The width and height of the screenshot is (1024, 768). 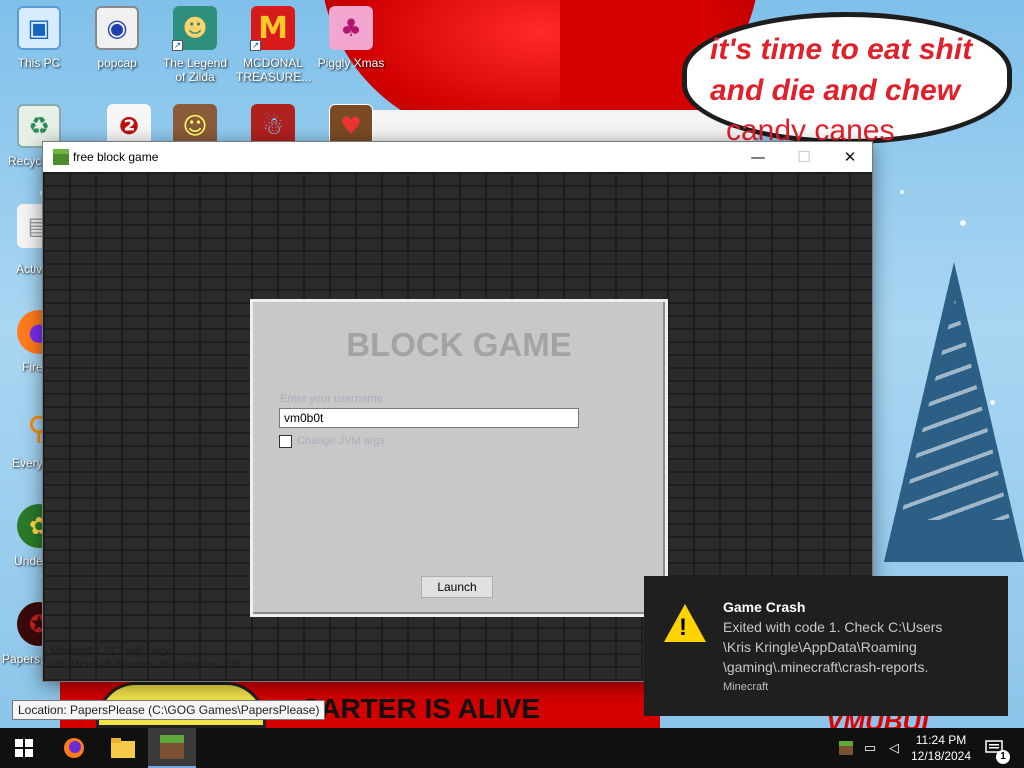 I want to click on taskbar-firefox, so click(x=74, y=748).